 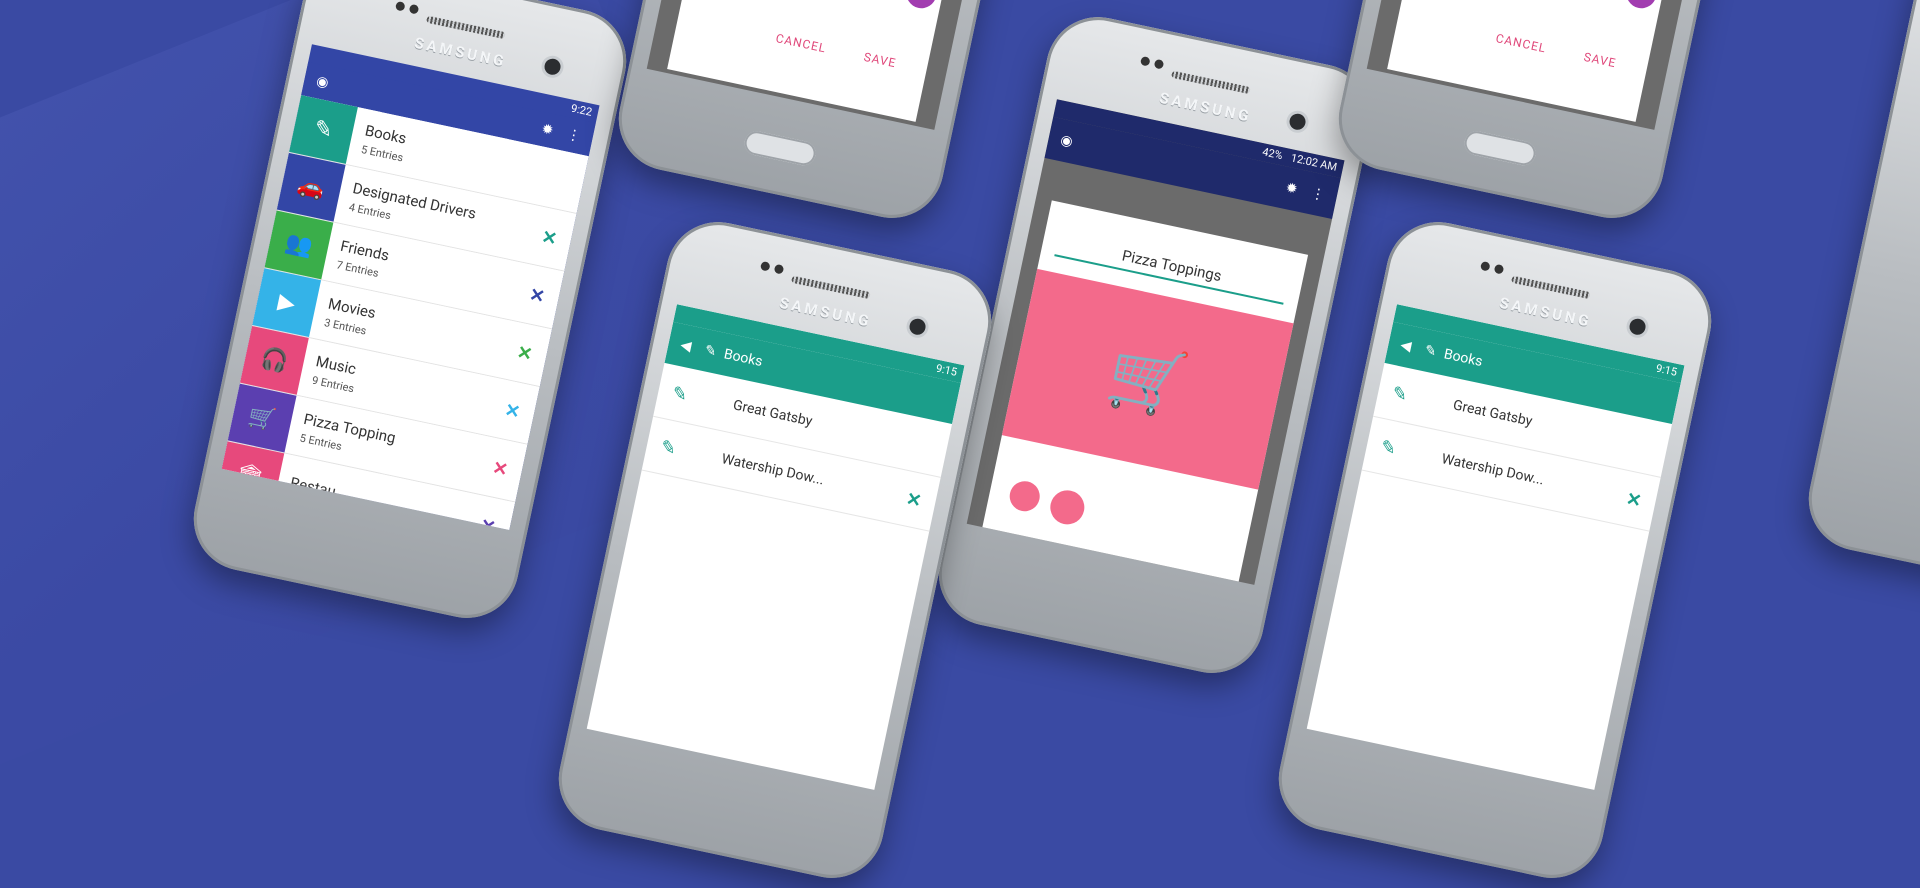 I want to click on category-icon: ✎, so click(x=323, y=129).